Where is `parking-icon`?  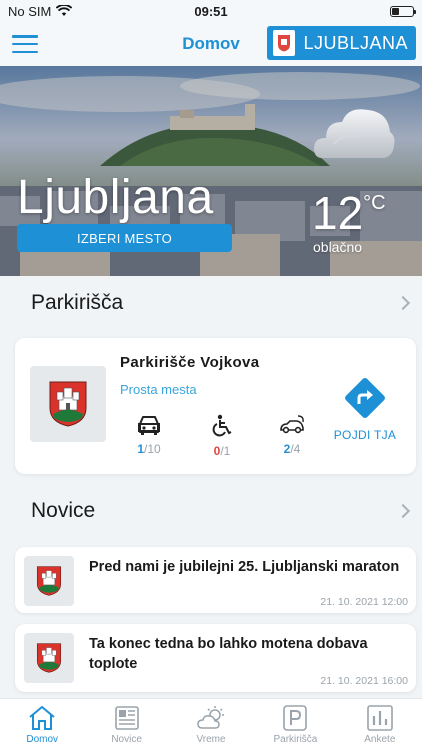 parking-icon is located at coordinates (295, 718).